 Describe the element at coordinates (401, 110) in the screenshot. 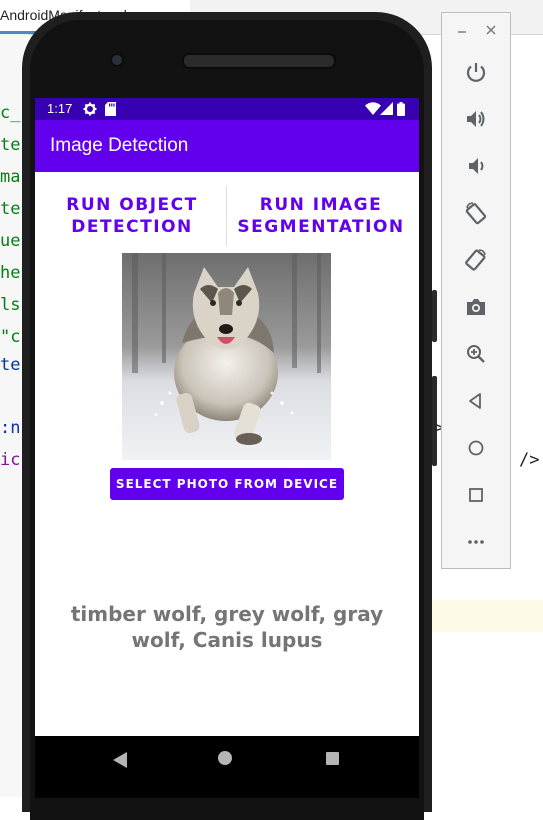

I see `battery-icon` at that location.